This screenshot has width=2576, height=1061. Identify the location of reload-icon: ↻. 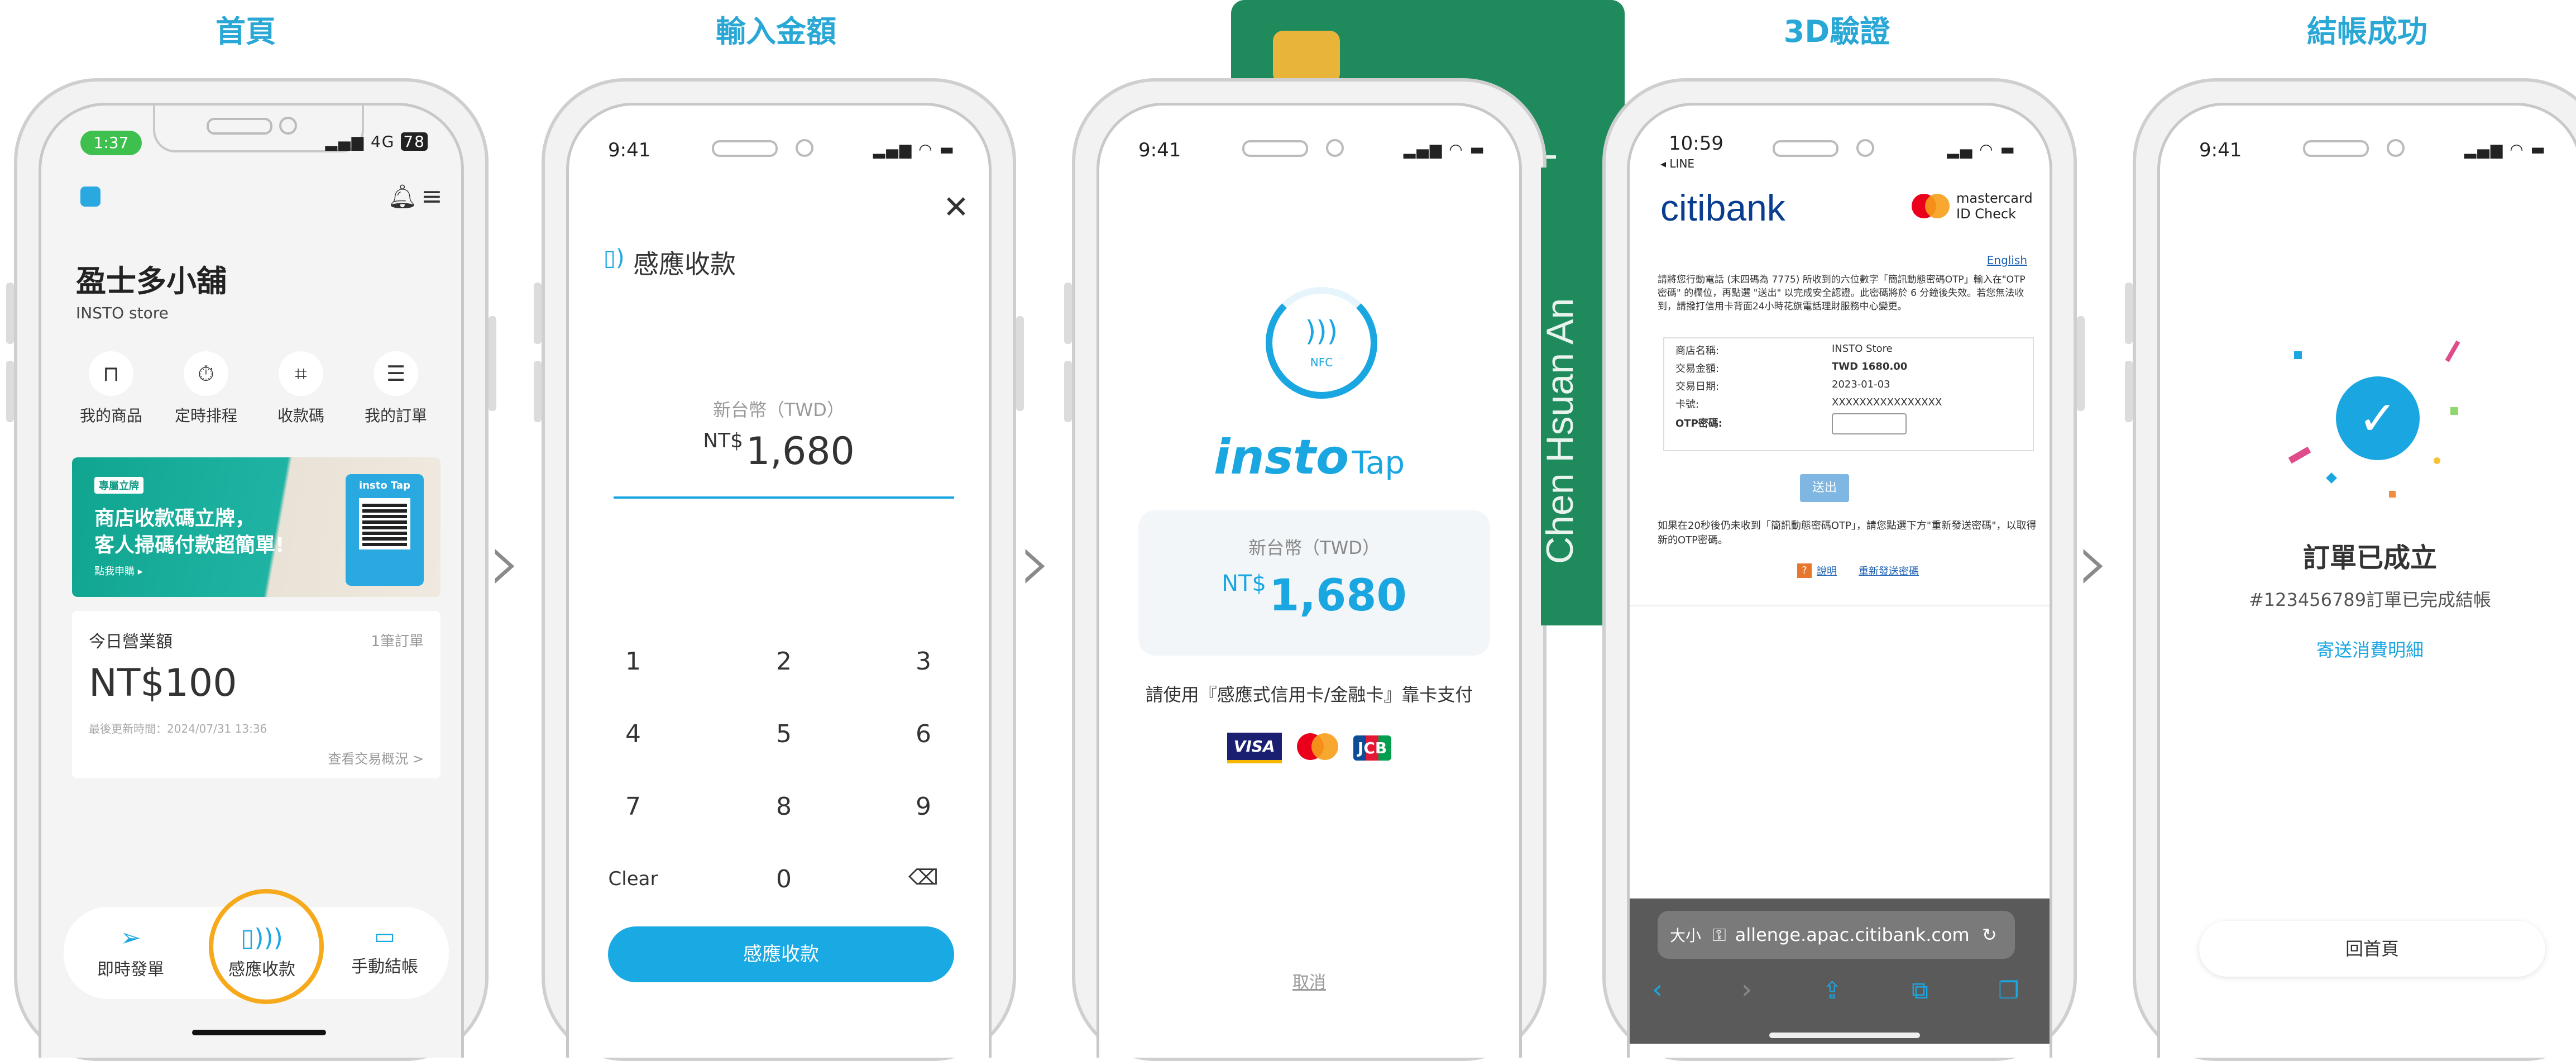
(1989, 934).